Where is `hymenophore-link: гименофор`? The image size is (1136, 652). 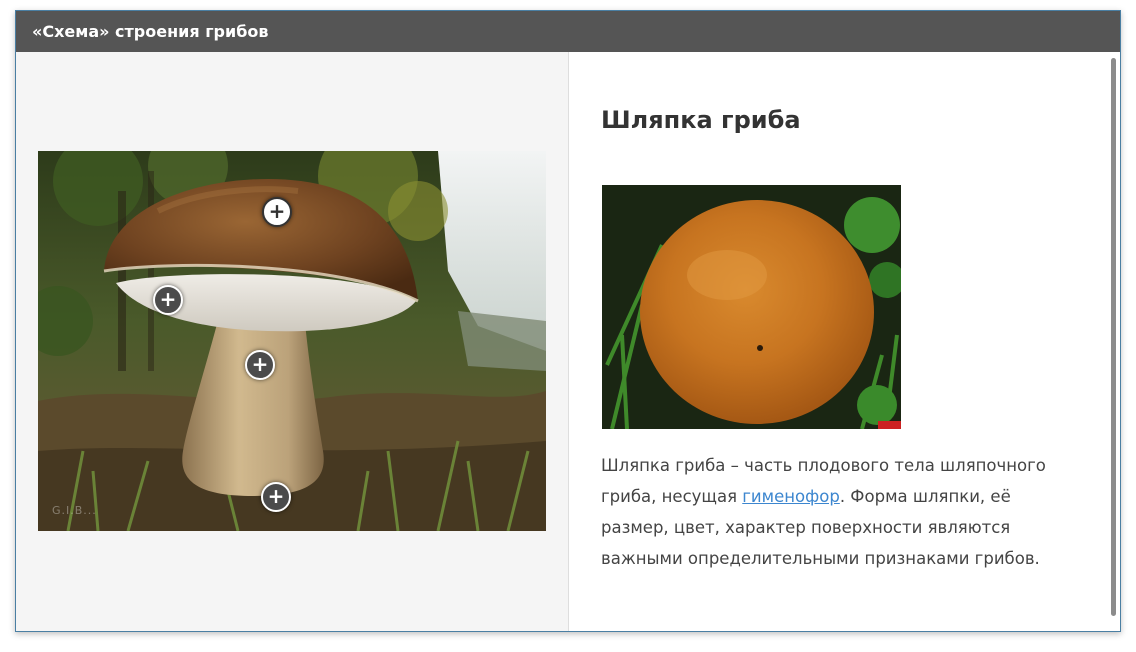 hymenophore-link: гименофор is located at coordinates (791, 496).